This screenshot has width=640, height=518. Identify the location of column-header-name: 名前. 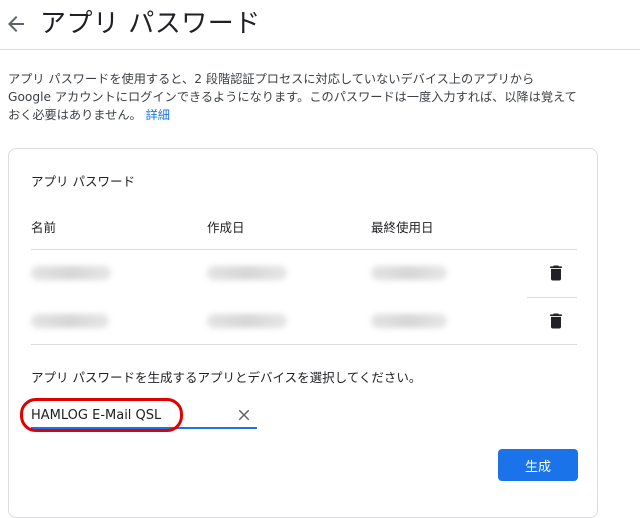
(44, 227).